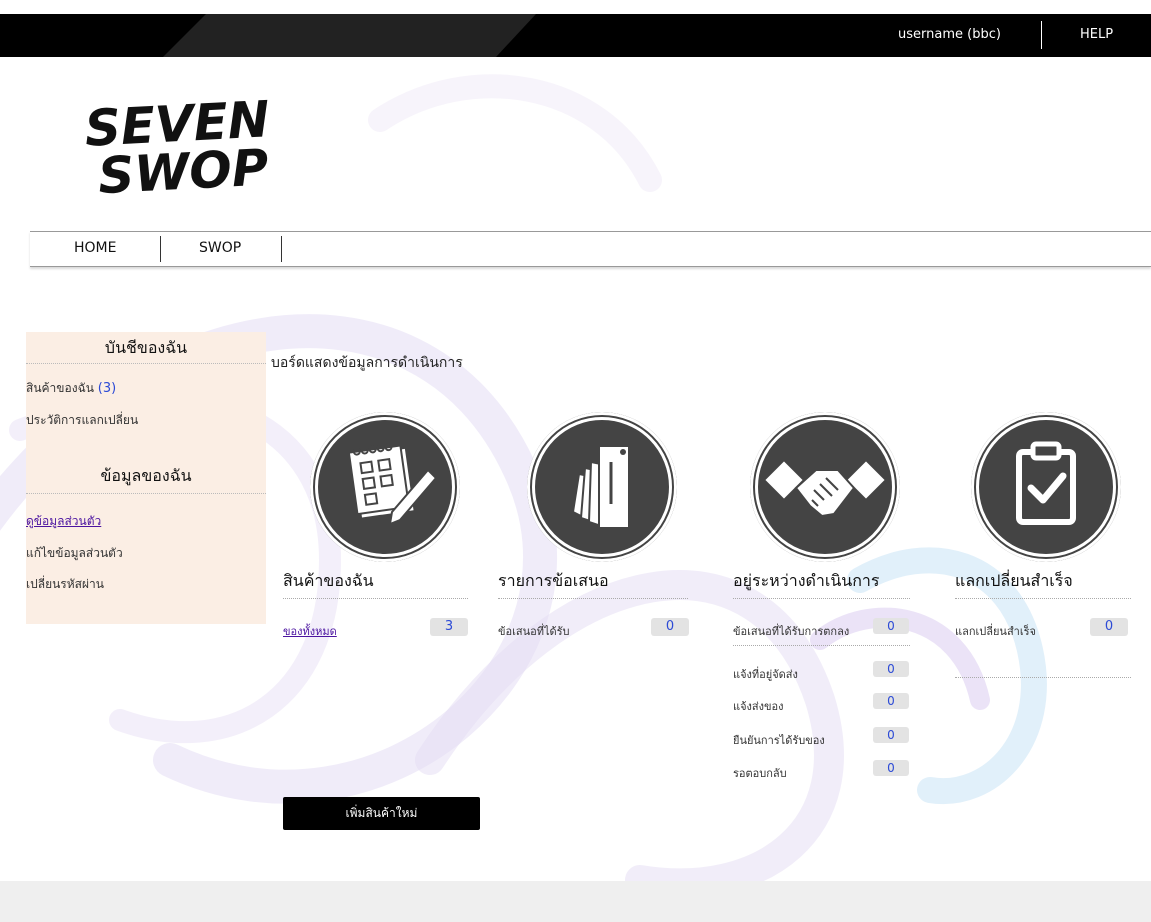  I want to click on topbar-divider, so click(1041, 35).